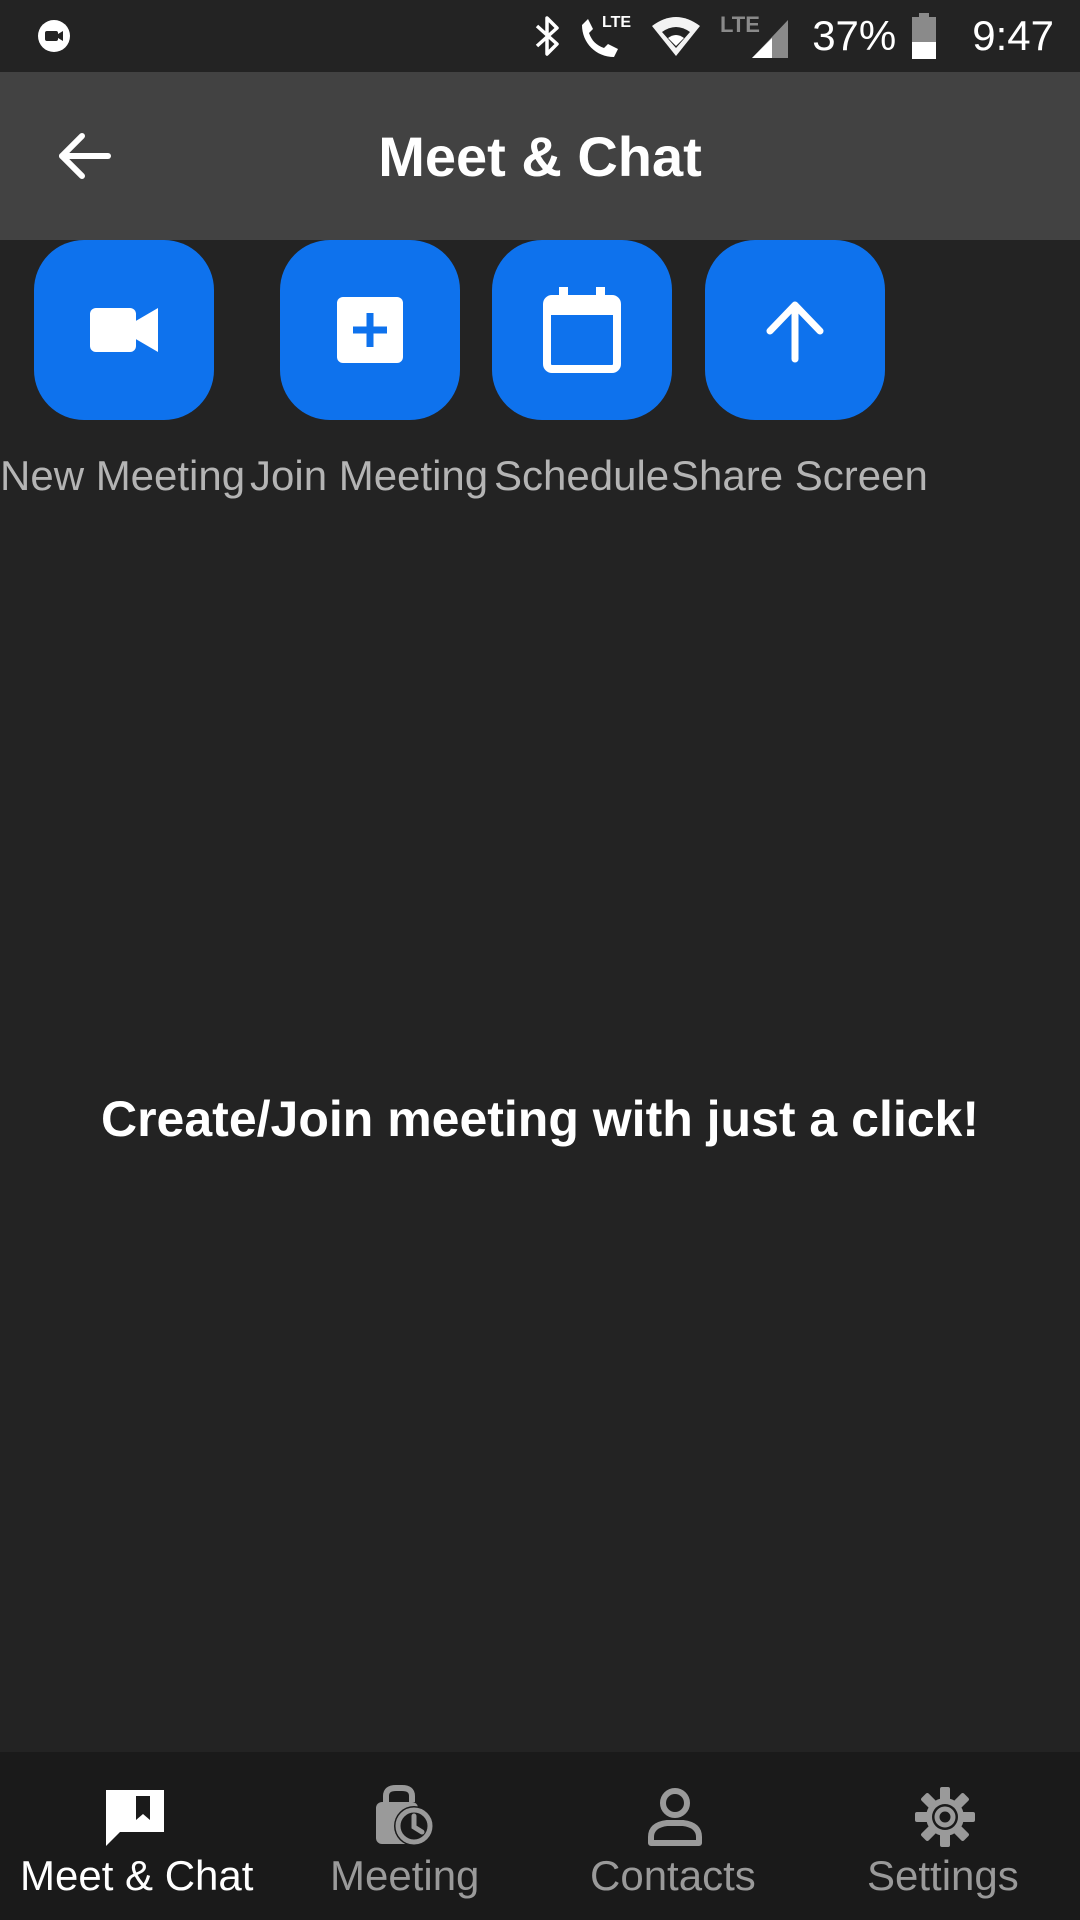 The image size is (1080, 1920). Describe the element at coordinates (547, 36) in the screenshot. I see `bluetooth-icon` at that location.